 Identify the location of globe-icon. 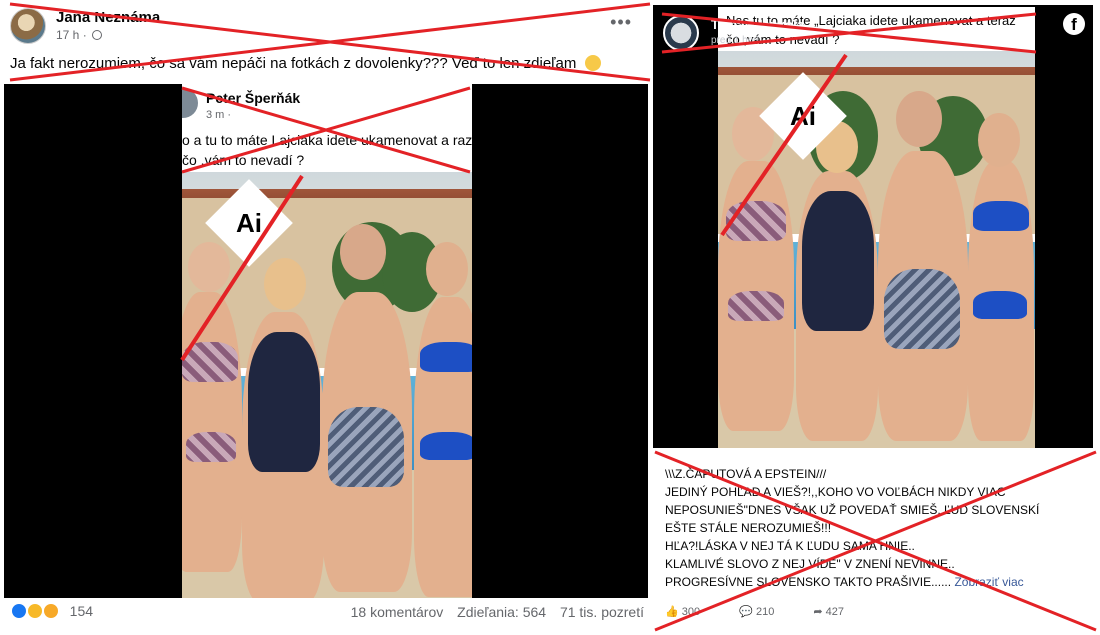
(97, 35).